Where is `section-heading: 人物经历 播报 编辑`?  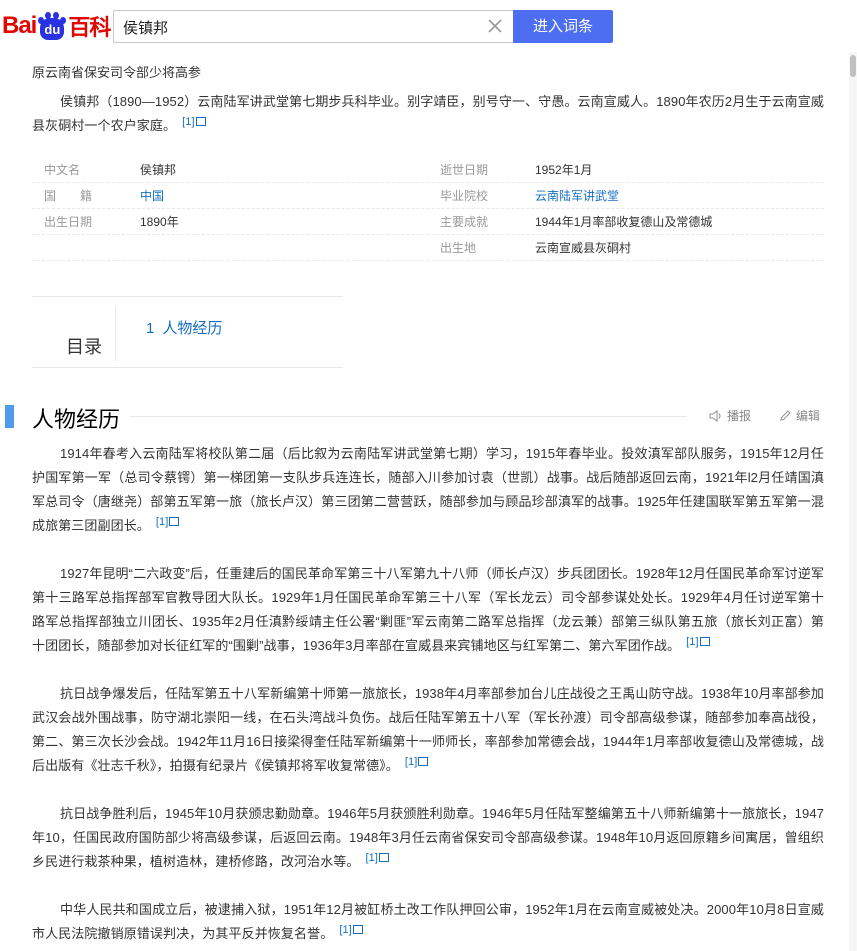
section-heading: 人物经历 播报 编辑 is located at coordinates (428, 416).